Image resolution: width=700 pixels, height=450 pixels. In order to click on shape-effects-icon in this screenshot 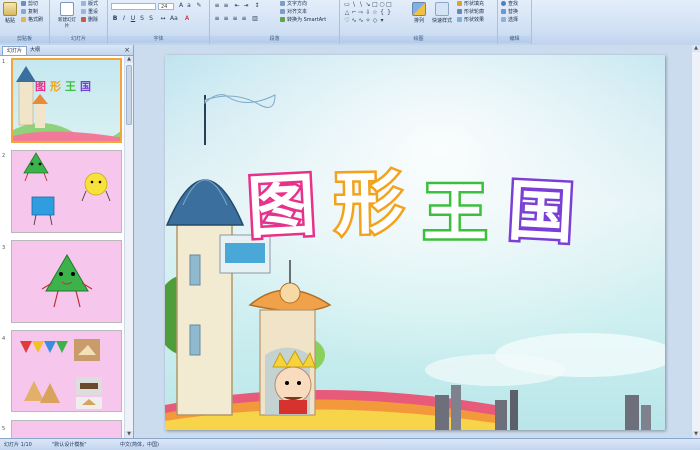, I will do `click(459, 19)`.